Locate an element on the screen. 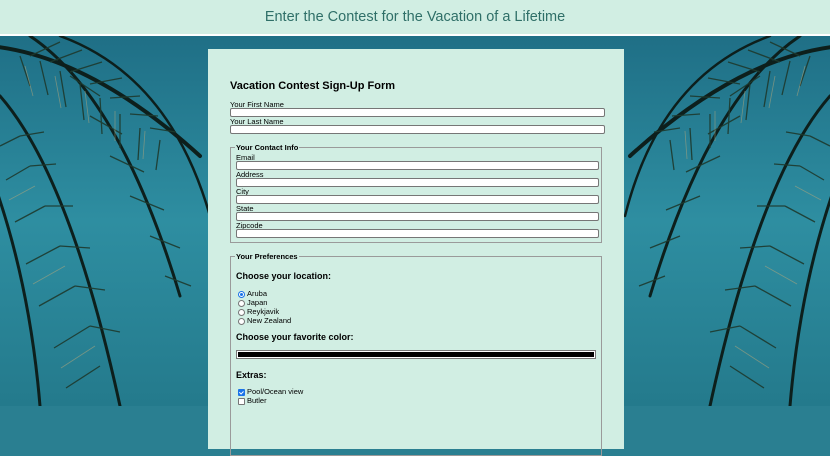 Image resolution: width=830 pixels, height=456 pixels. form-title: Vacation Contest Sign-Up Form is located at coordinates (313, 86).